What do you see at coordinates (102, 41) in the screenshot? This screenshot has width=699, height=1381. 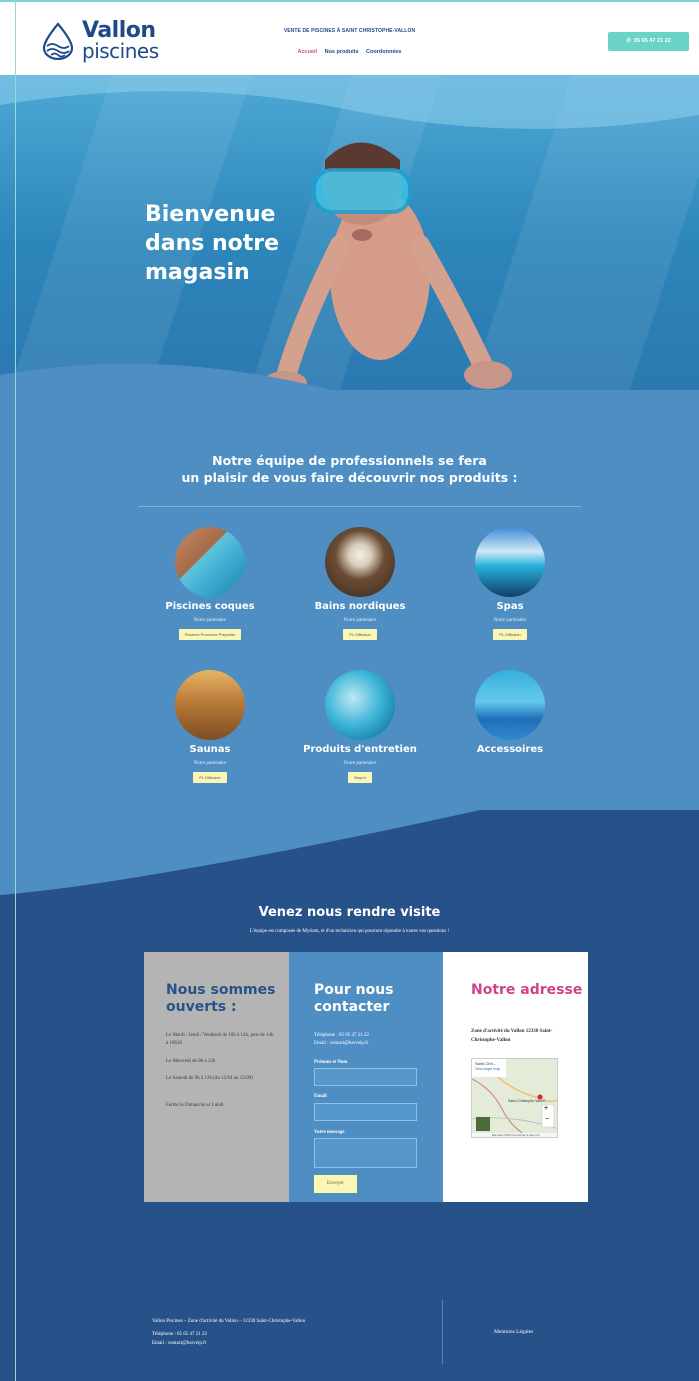 I see `logo: Vallon piscines` at bounding box center [102, 41].